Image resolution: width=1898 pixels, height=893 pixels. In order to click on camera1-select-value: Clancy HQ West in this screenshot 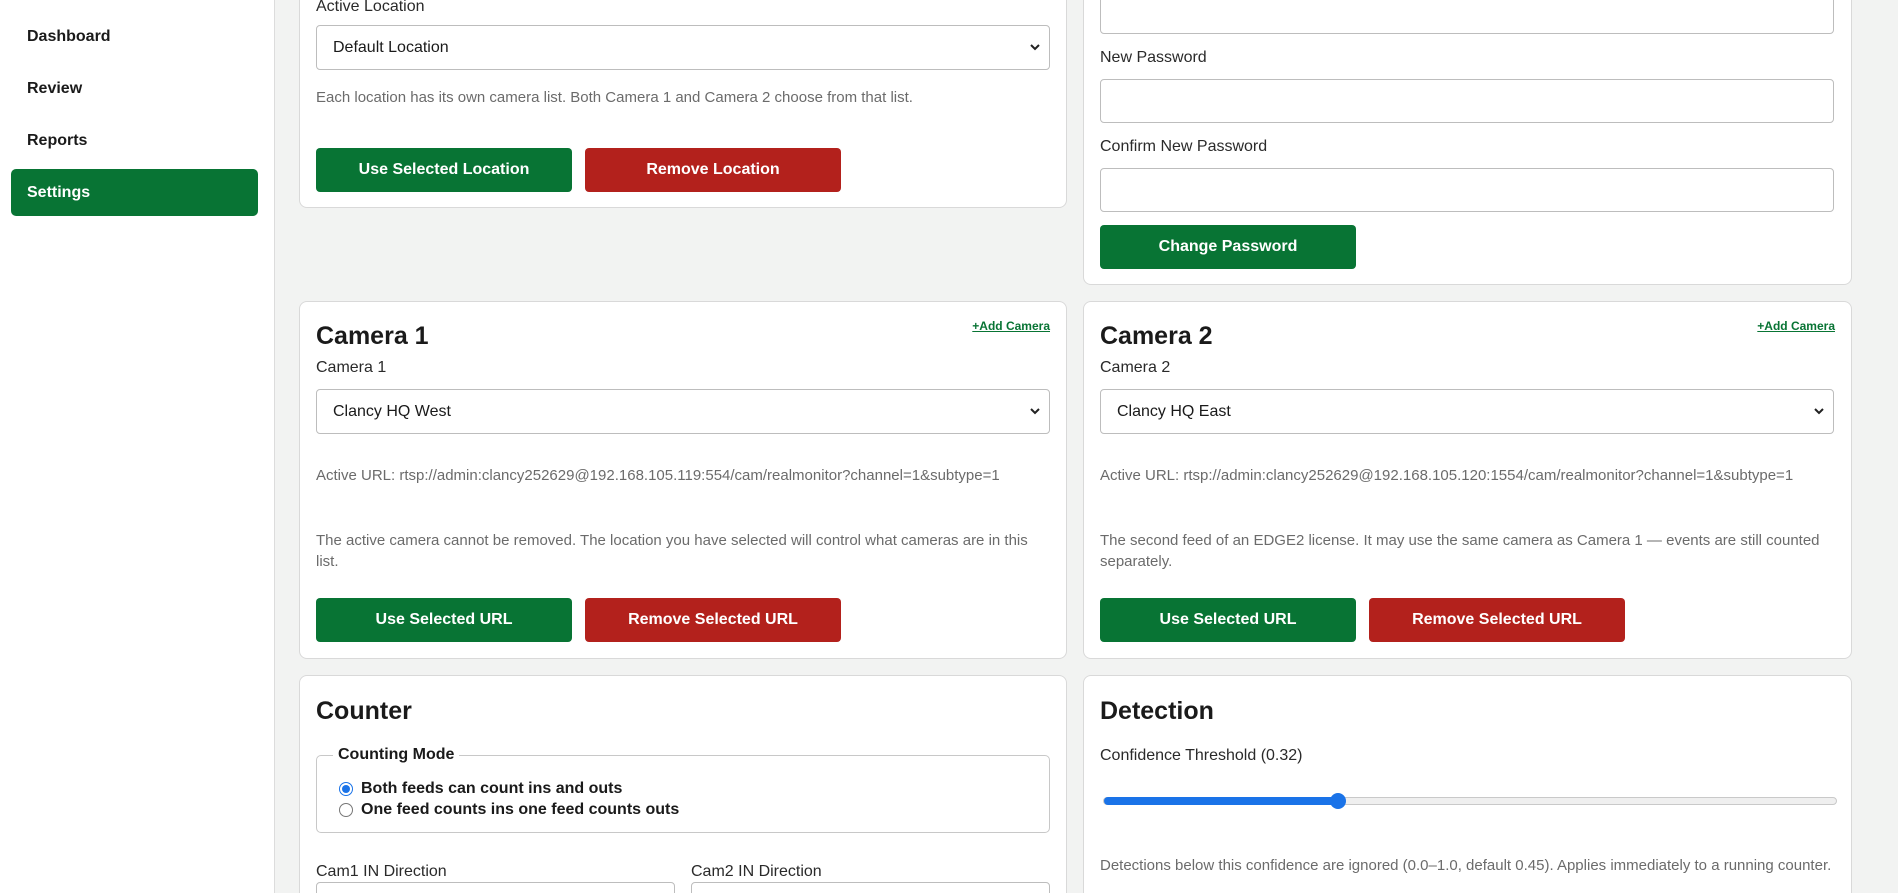, I will do `click(392, 411)`.